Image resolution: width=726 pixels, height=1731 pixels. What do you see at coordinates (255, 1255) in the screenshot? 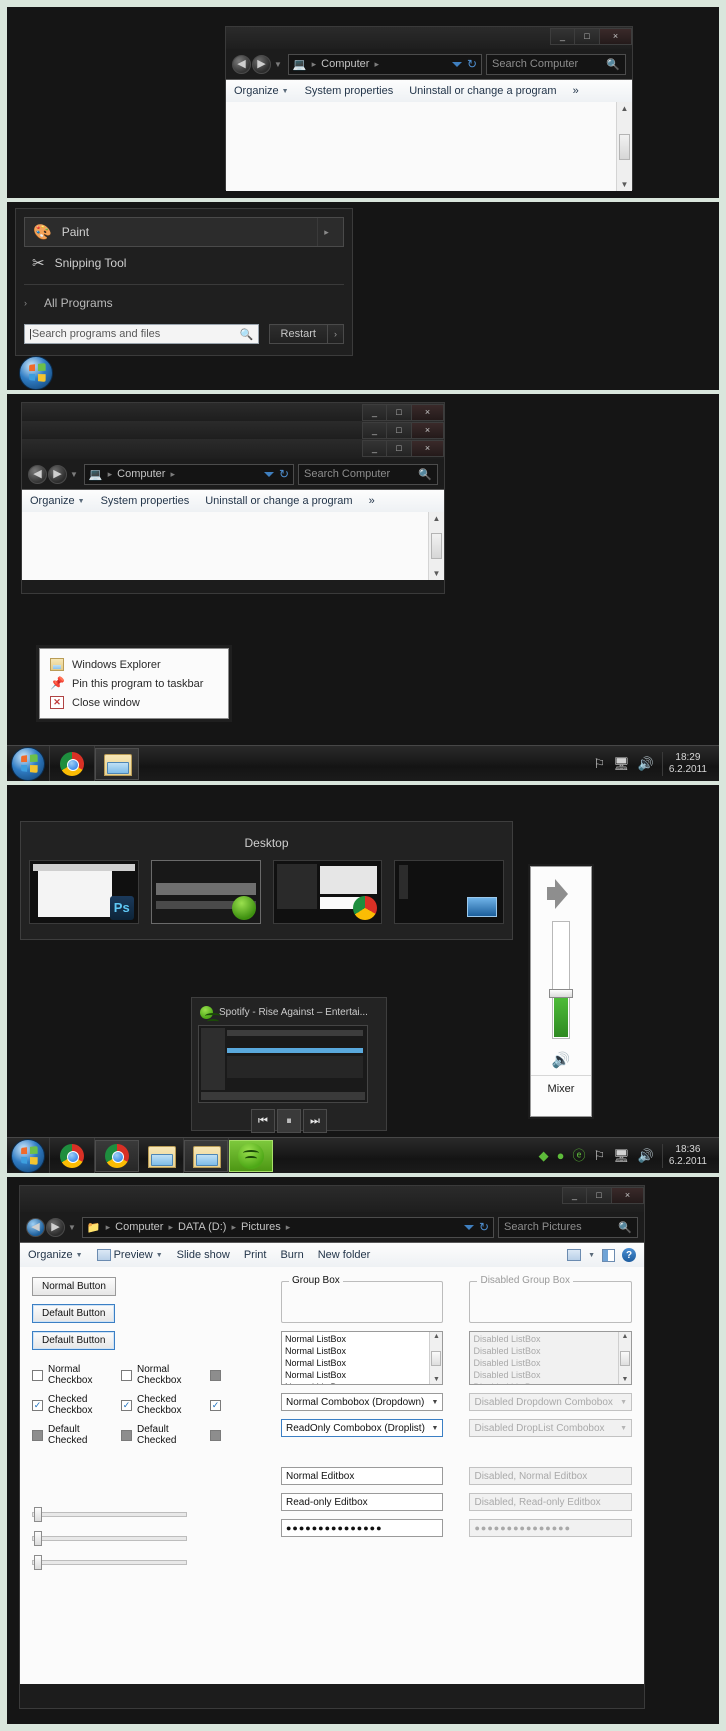
I see `print-button: Print` at bounding box center [255, 1255].